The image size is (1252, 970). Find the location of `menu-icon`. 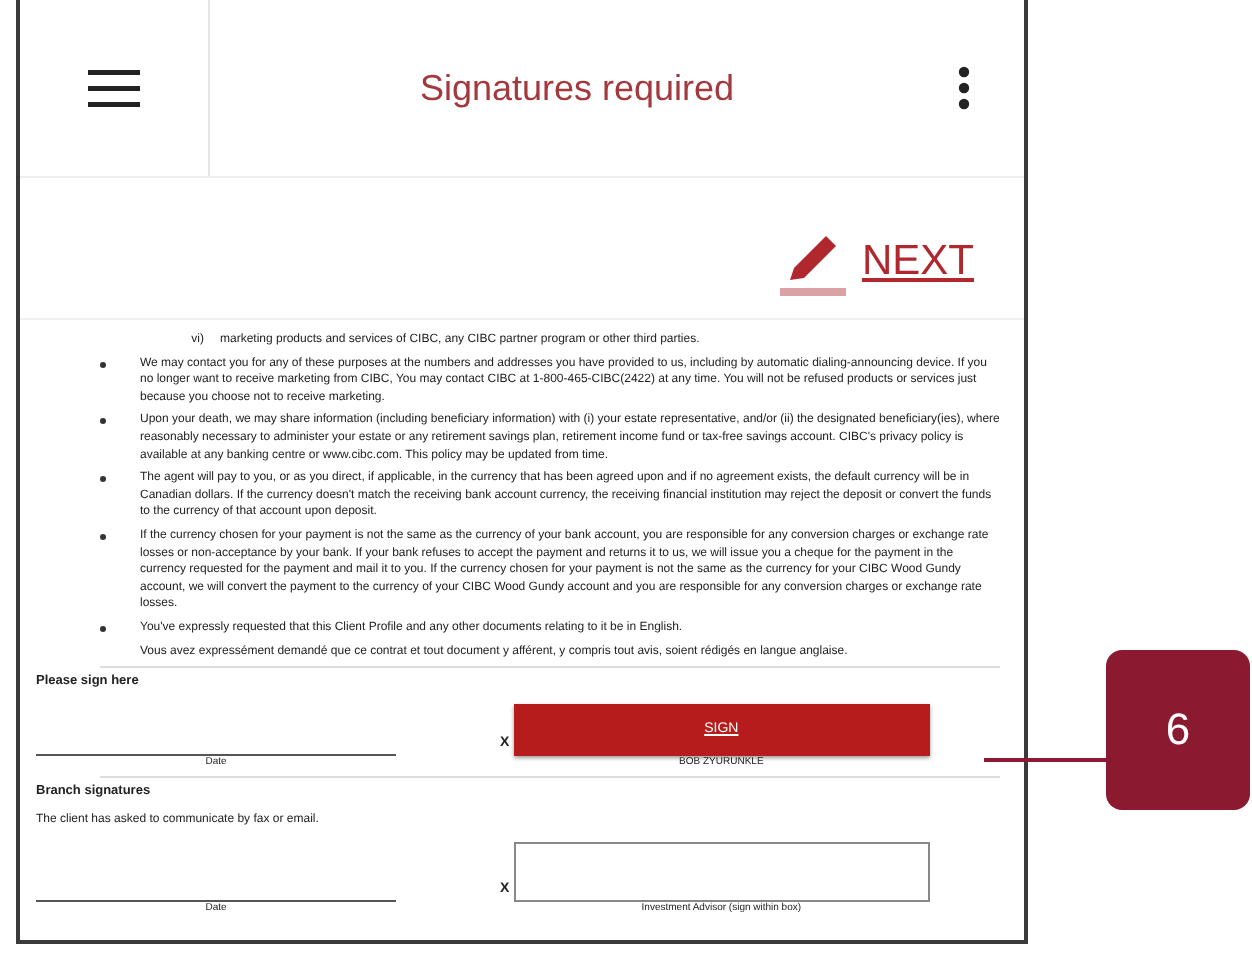

menu-icon is located at coordinates (114, 88).